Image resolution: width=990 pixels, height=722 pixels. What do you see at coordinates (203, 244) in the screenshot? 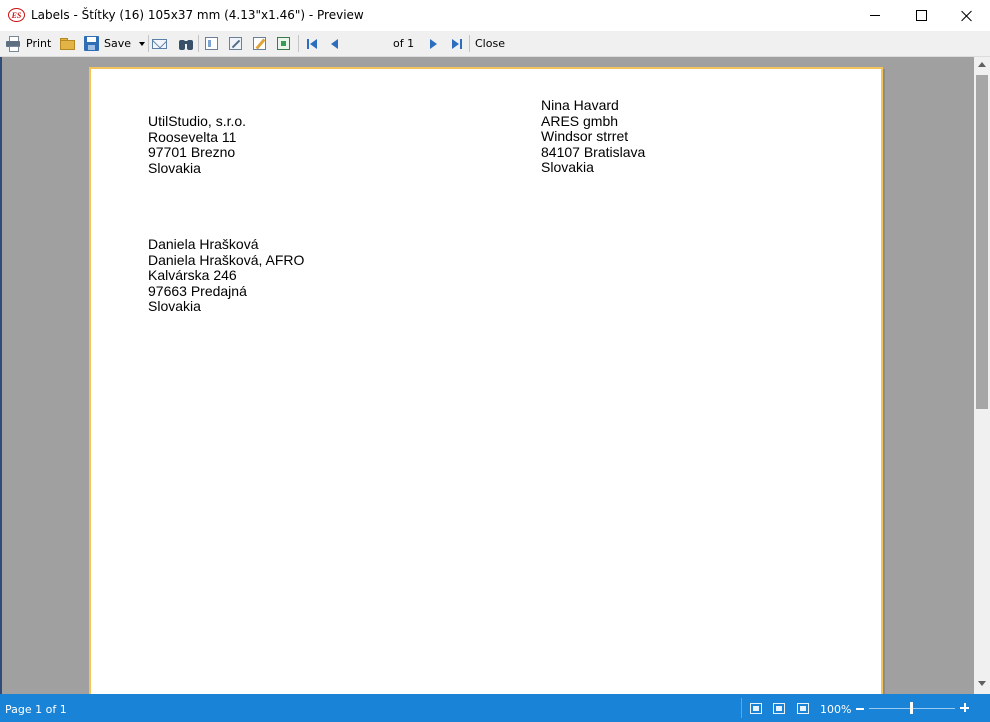
I see `label-line: Daniela Hrašková` at bounding box center [203, 244].